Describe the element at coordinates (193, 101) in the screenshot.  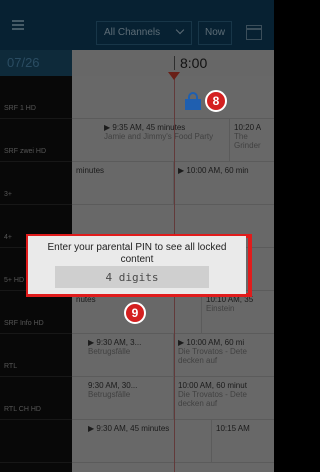
I see `lock-icon` at that location.